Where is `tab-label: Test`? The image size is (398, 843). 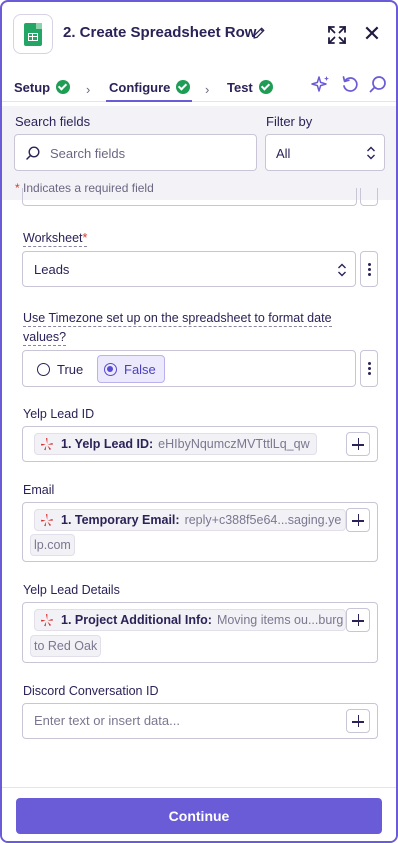
tab-label: Test is located at coordinates (240, 87).